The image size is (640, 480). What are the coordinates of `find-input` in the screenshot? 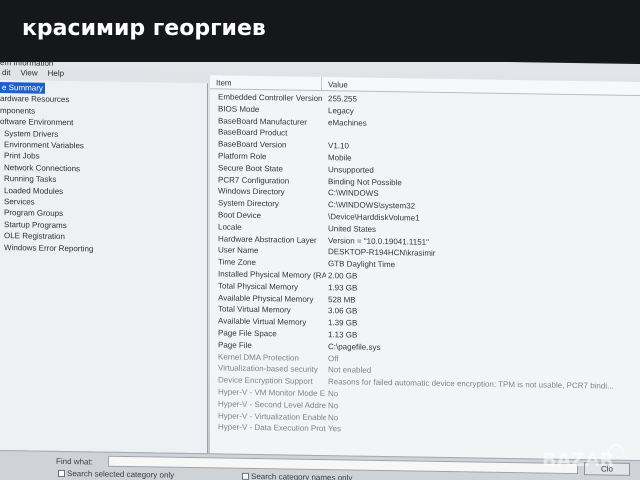 It's located at (343, 465).